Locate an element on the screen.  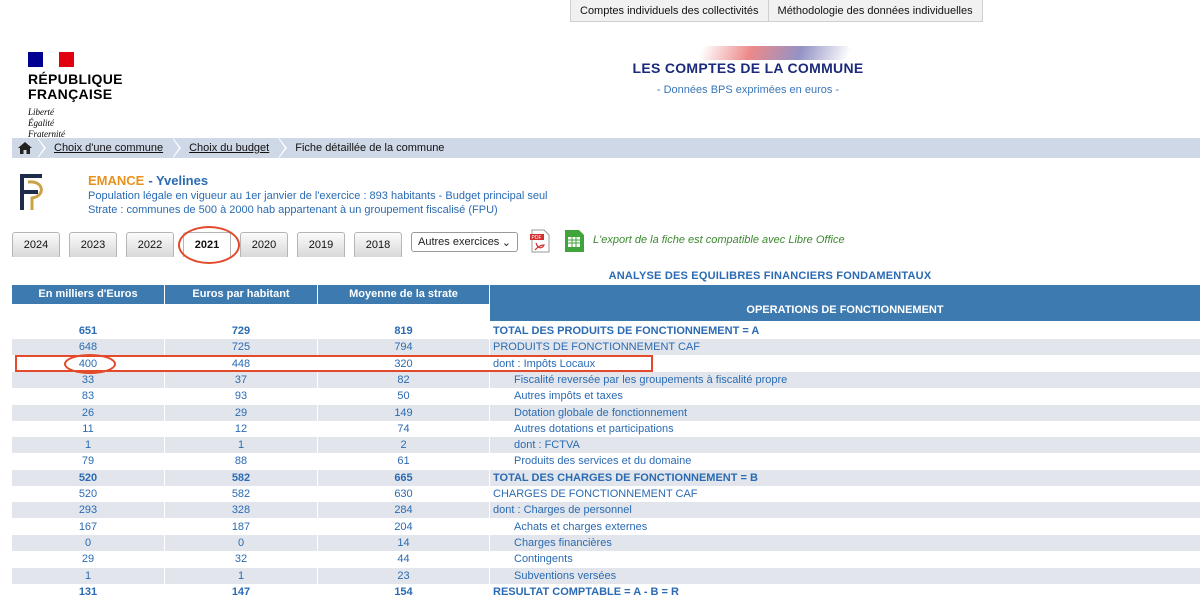
cell-v3: 2 is located at coordinates (404, 445).